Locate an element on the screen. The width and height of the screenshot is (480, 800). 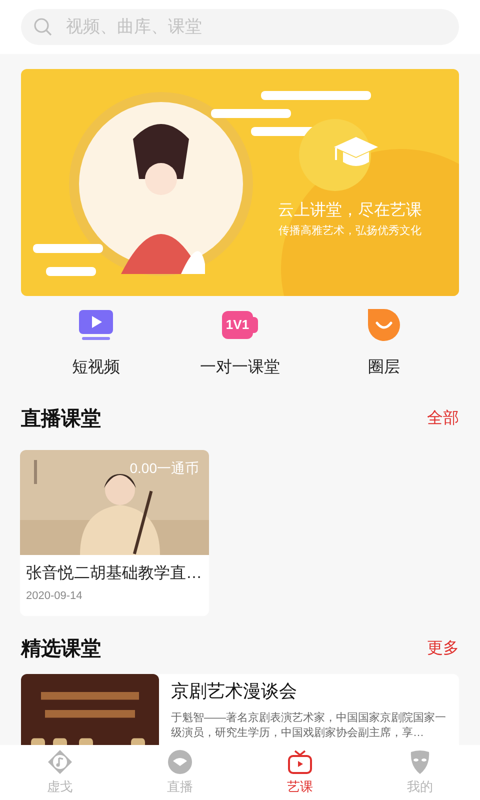
shortcut-button: 1V1 一对一课堂 is located at coordinates (240, 344).